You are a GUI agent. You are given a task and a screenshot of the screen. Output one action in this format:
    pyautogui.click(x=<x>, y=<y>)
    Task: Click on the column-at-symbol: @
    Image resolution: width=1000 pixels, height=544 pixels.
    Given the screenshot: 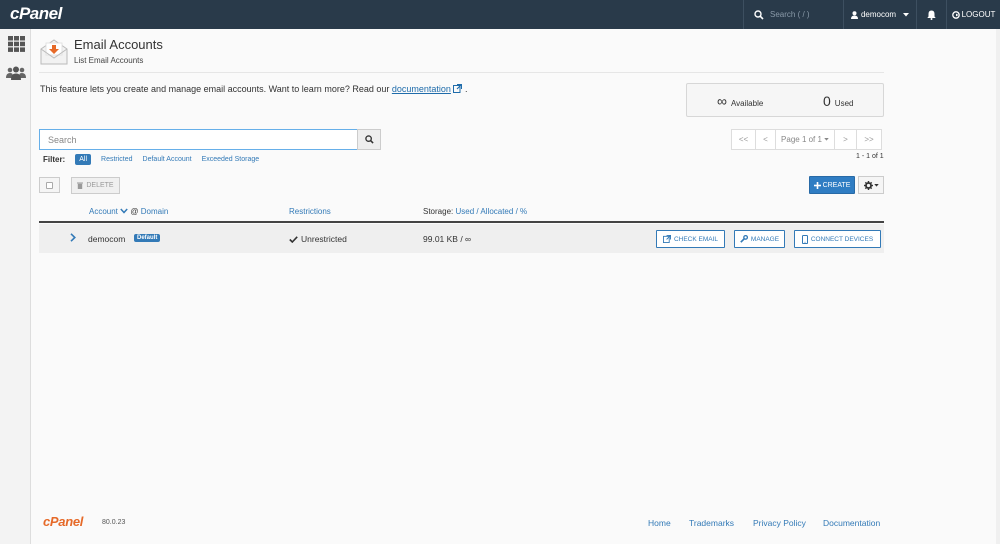 What is the action you would take?
    pyautogui.click(x=134, y=211)
    